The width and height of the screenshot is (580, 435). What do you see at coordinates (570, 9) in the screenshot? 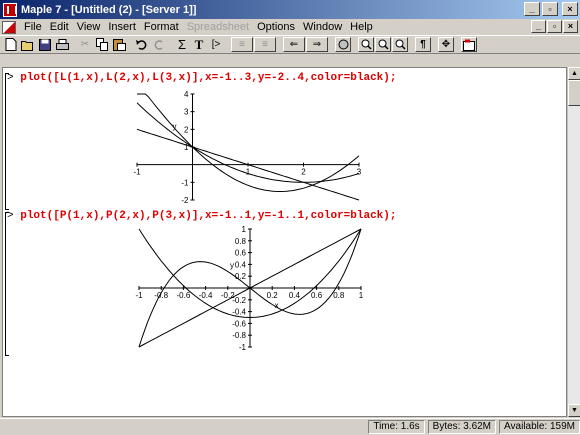
I see `close-button: ×` at bounding box center [570, 9].